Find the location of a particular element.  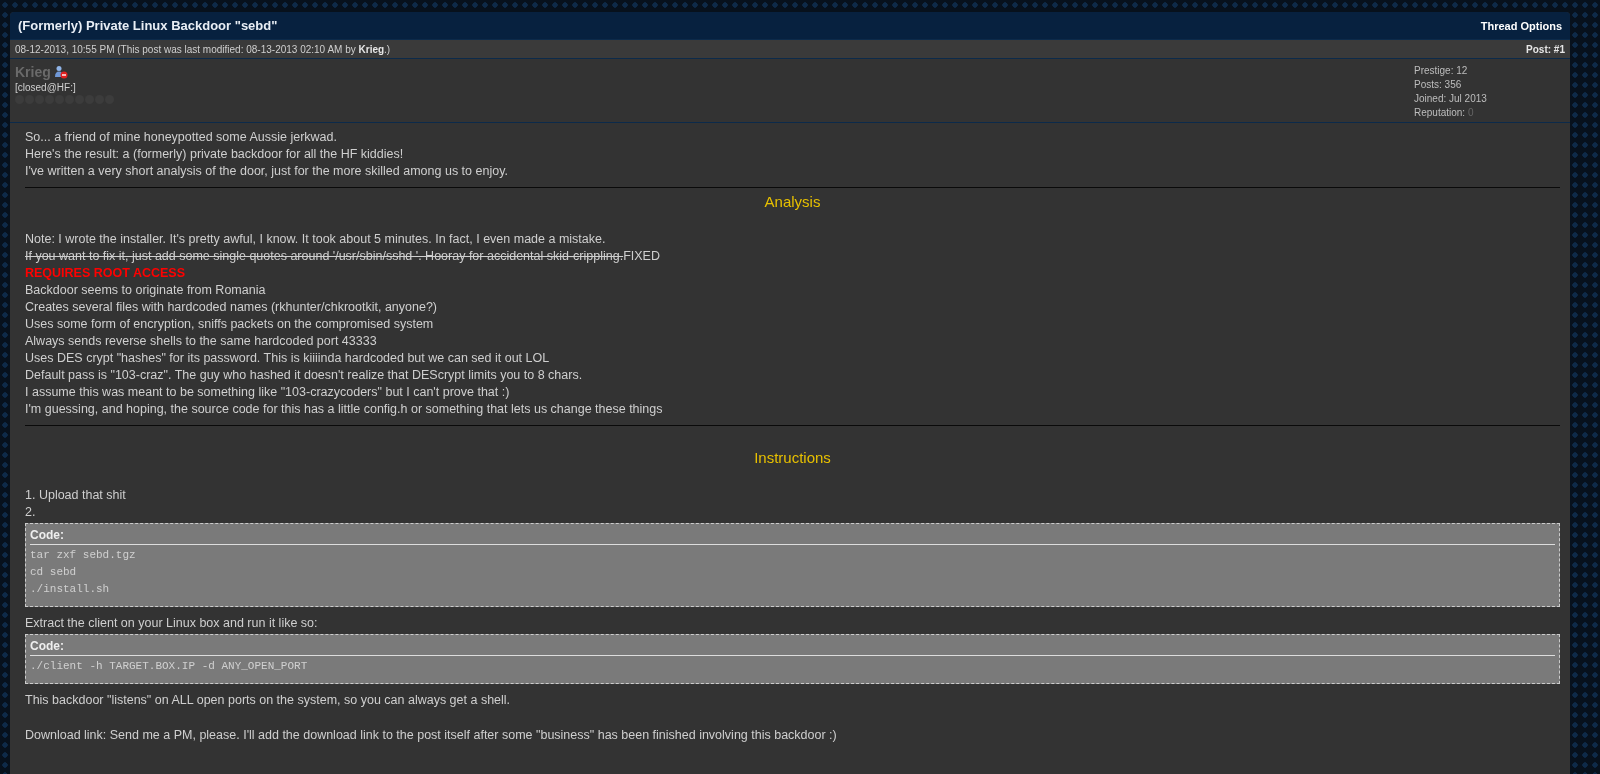

post-number-link: Post: #1 is located at coordinates (1545, 49).